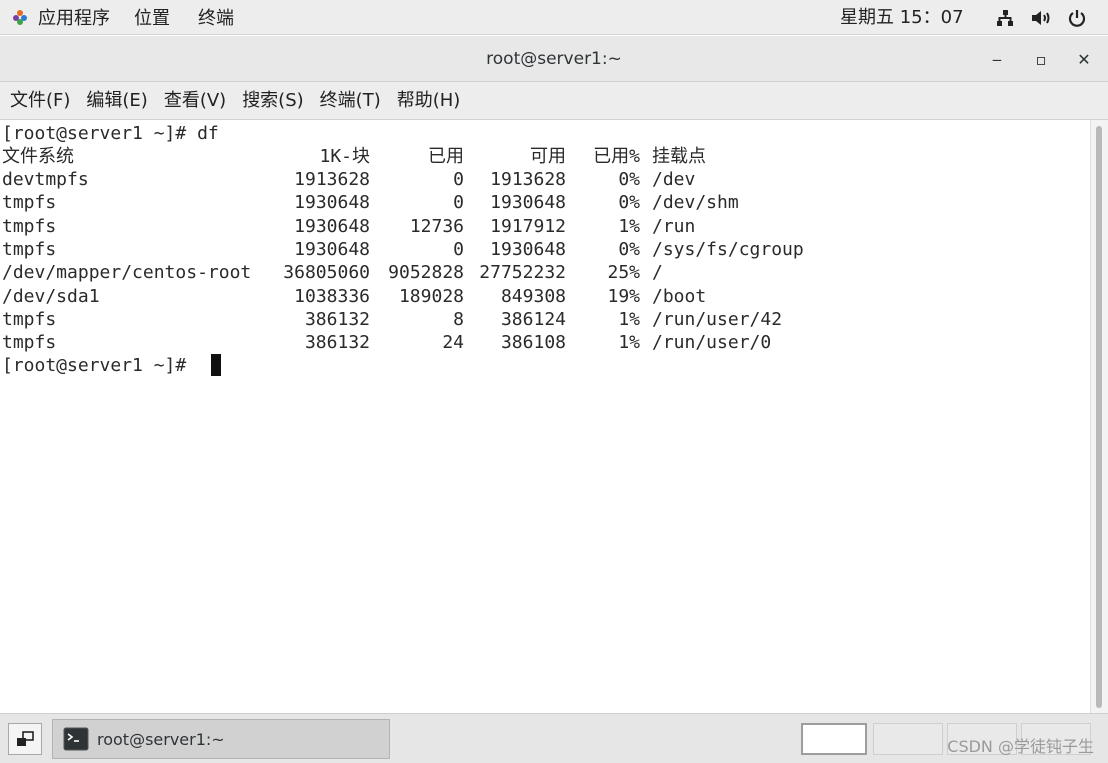 The height and width of the screenshot is (763, 1108). What do you see at coordinates (657, 273) in the screenshot?
I see `cell-mounted-on: /` at bounding box center [657, 273].